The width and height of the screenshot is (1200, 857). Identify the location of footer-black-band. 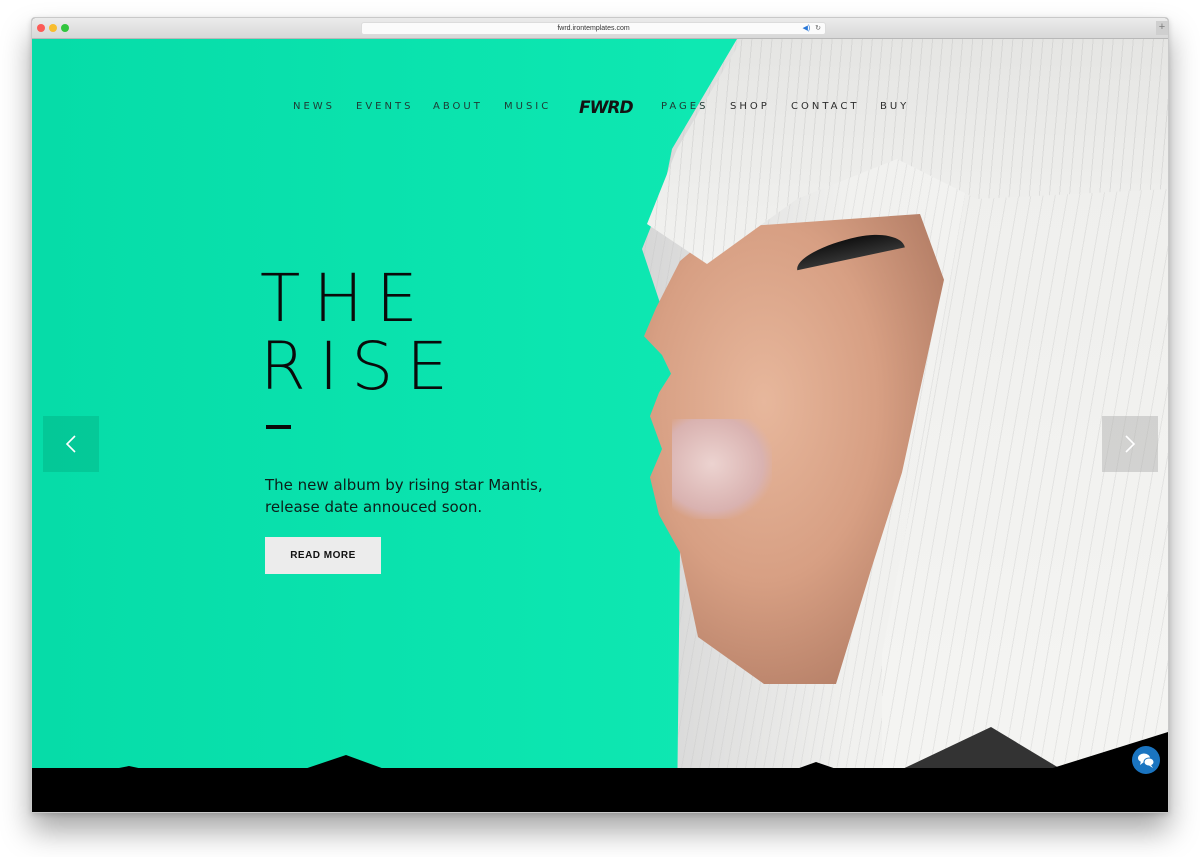
(600, 790).